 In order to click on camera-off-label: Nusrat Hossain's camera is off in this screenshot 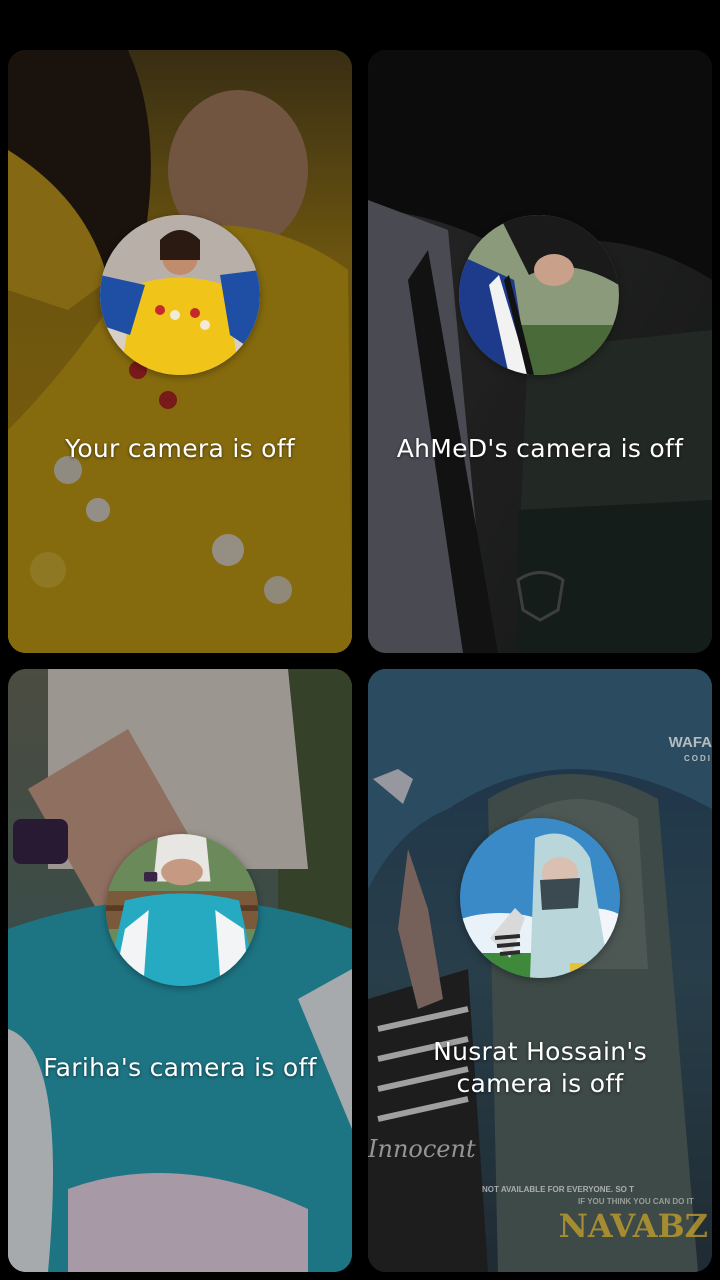, I will do `click(540, 1067)`.